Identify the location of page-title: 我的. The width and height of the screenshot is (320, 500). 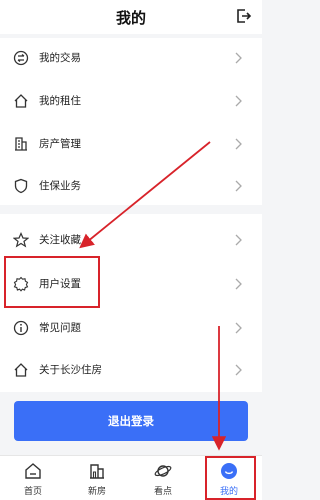
(130, 17).